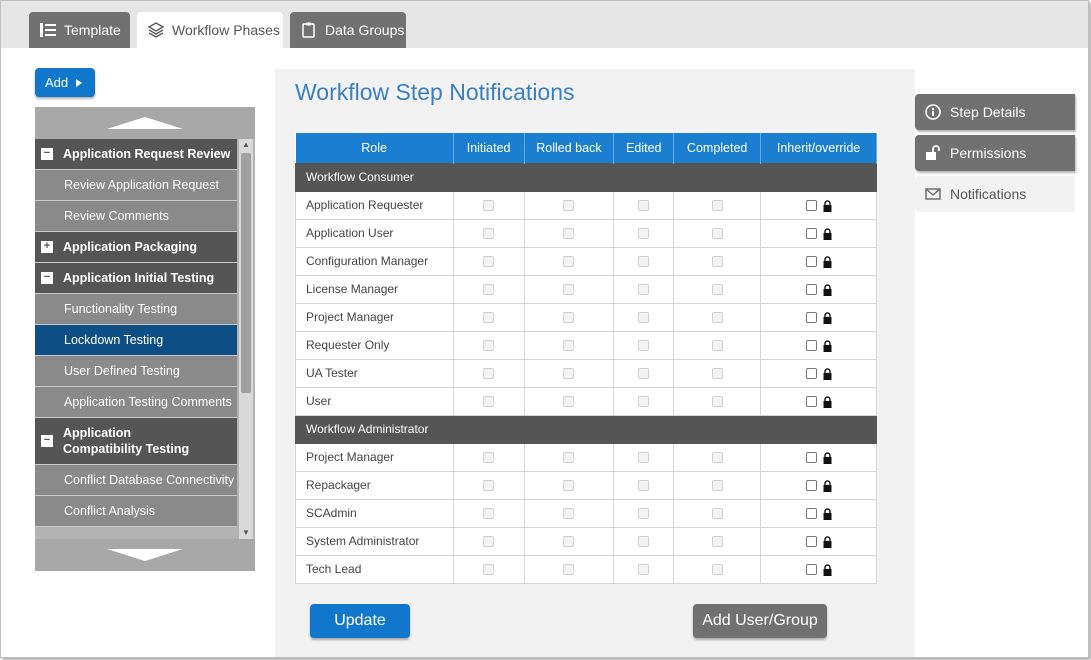  Describe the element at coordinates (246, 273) in the screenshot. I see `scrollbar-thumb` at that location.